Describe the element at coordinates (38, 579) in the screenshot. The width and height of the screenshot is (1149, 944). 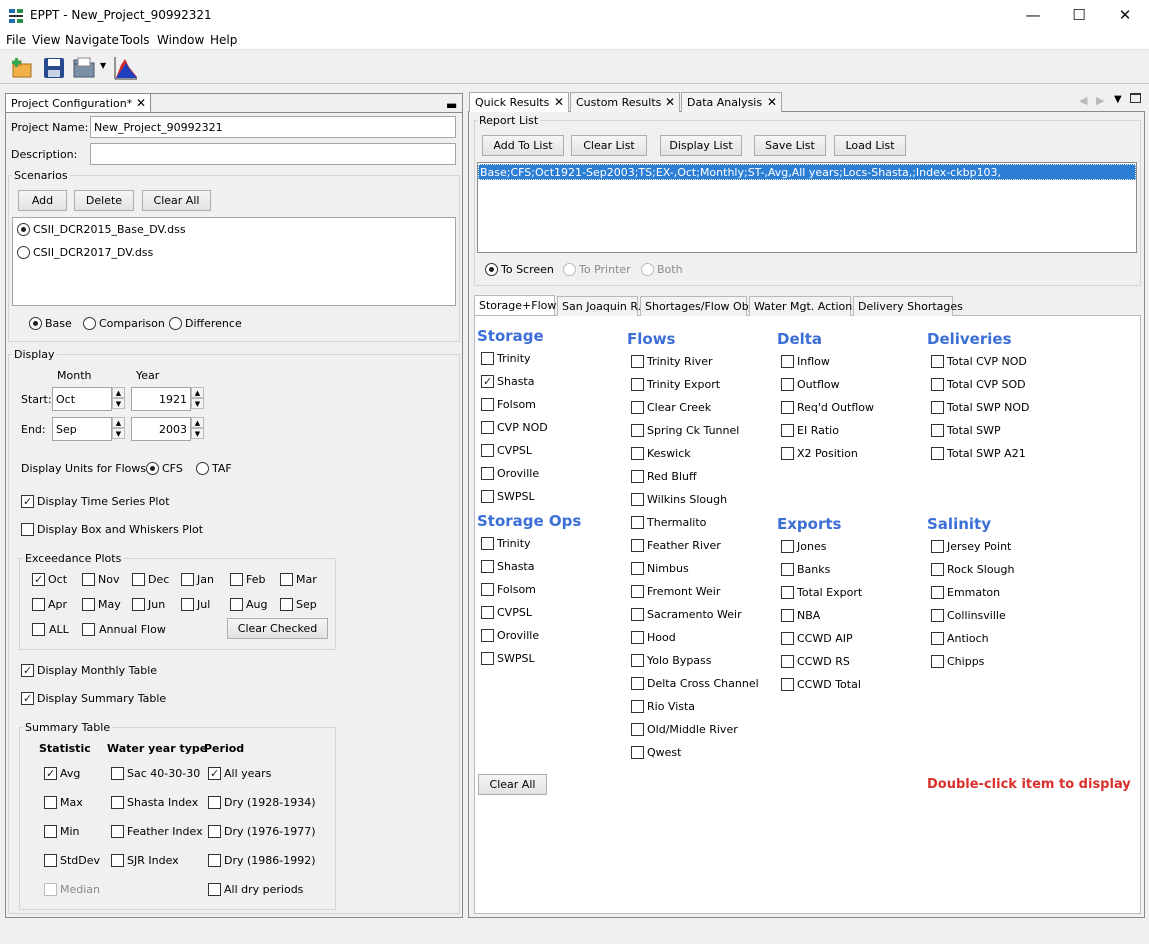
I see `exceedance-oct-checkbox` at that location.